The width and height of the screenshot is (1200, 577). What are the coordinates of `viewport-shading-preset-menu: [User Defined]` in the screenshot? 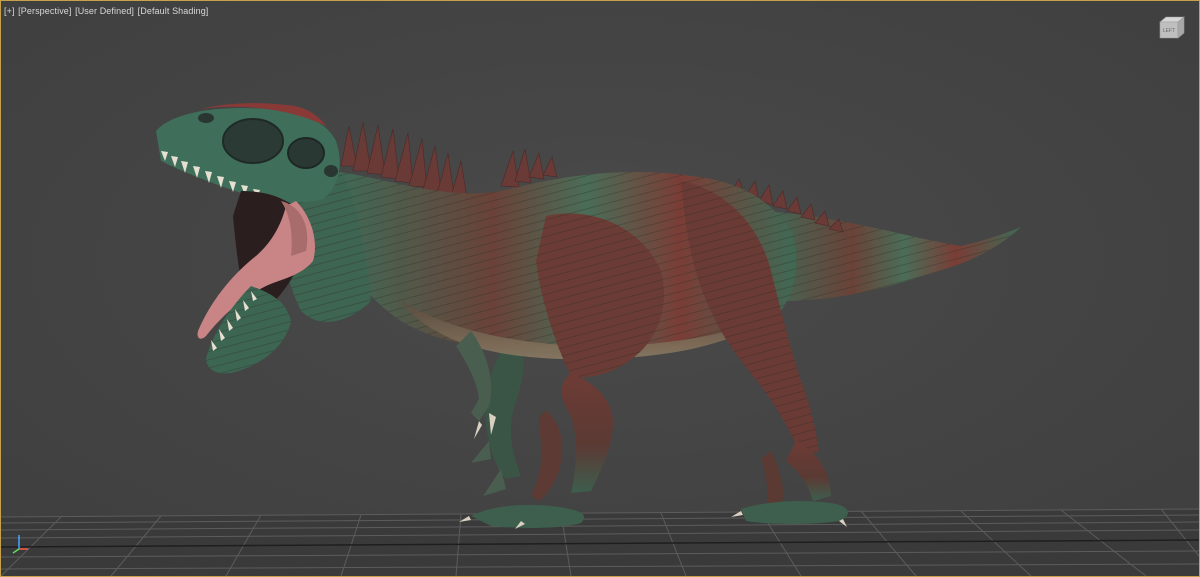 It's located at (104, 11).